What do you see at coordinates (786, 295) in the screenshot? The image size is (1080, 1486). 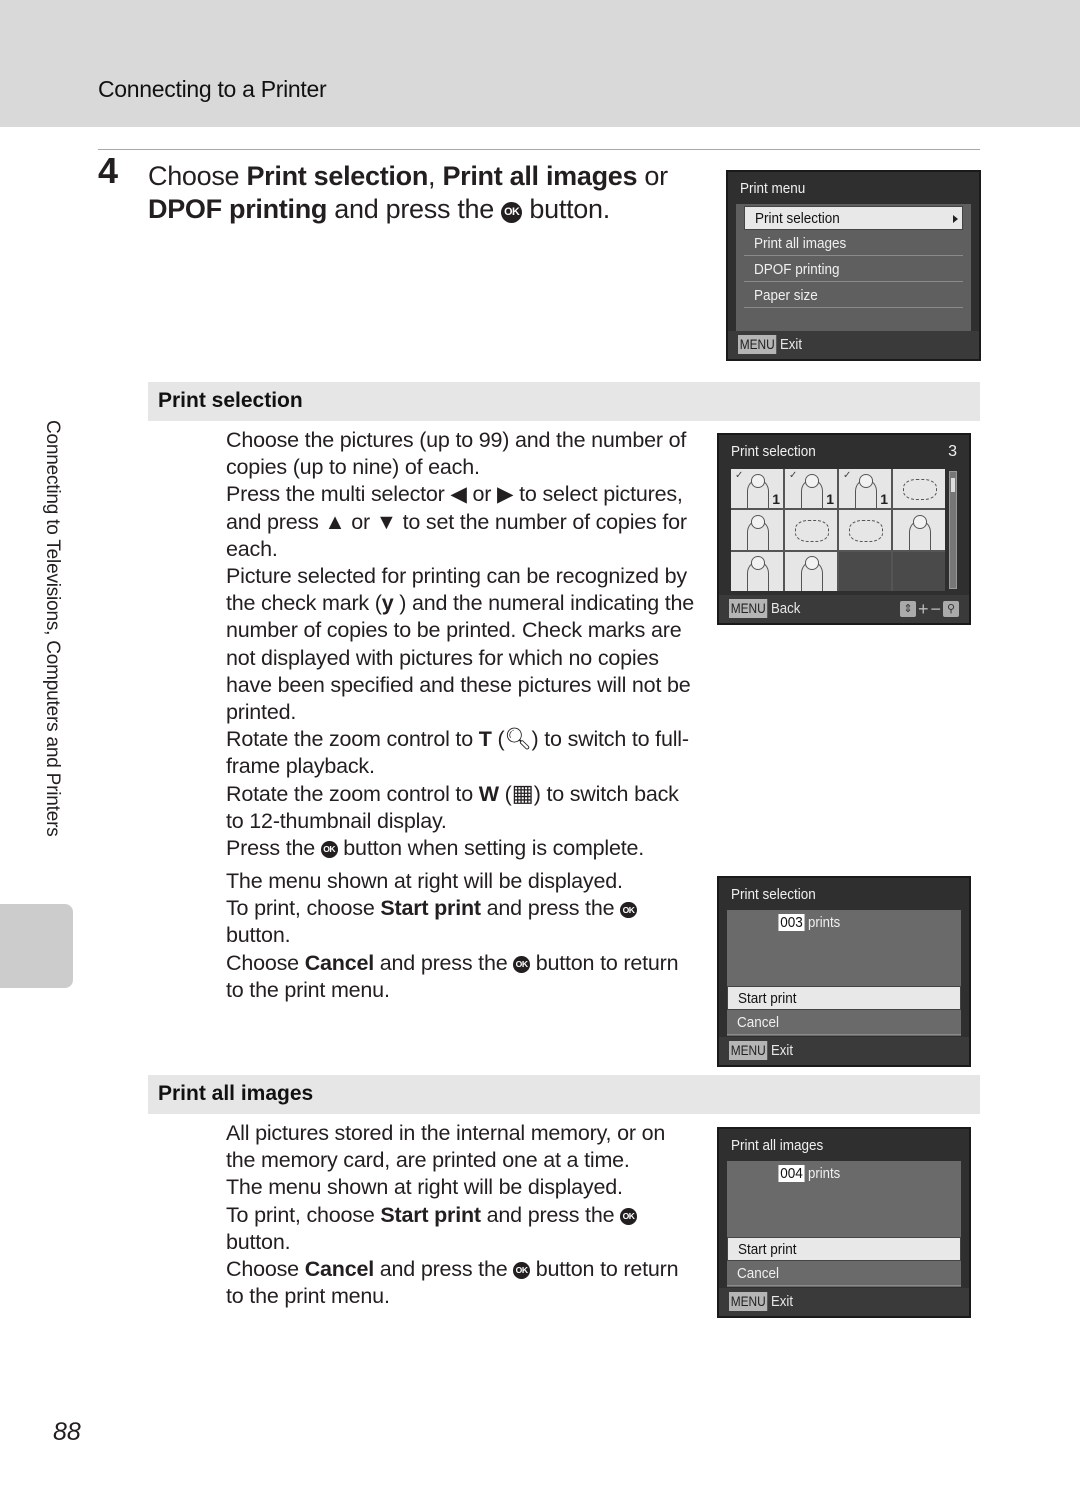 I see `menu-item-label: Paper size` at bounding box center [786, 295].